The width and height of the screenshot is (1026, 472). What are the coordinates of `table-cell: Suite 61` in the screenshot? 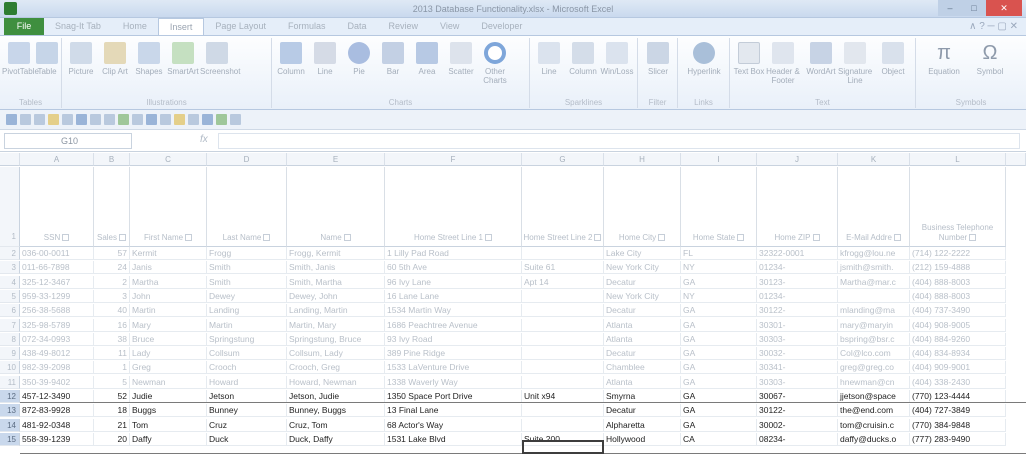 It's located at (563, 268).